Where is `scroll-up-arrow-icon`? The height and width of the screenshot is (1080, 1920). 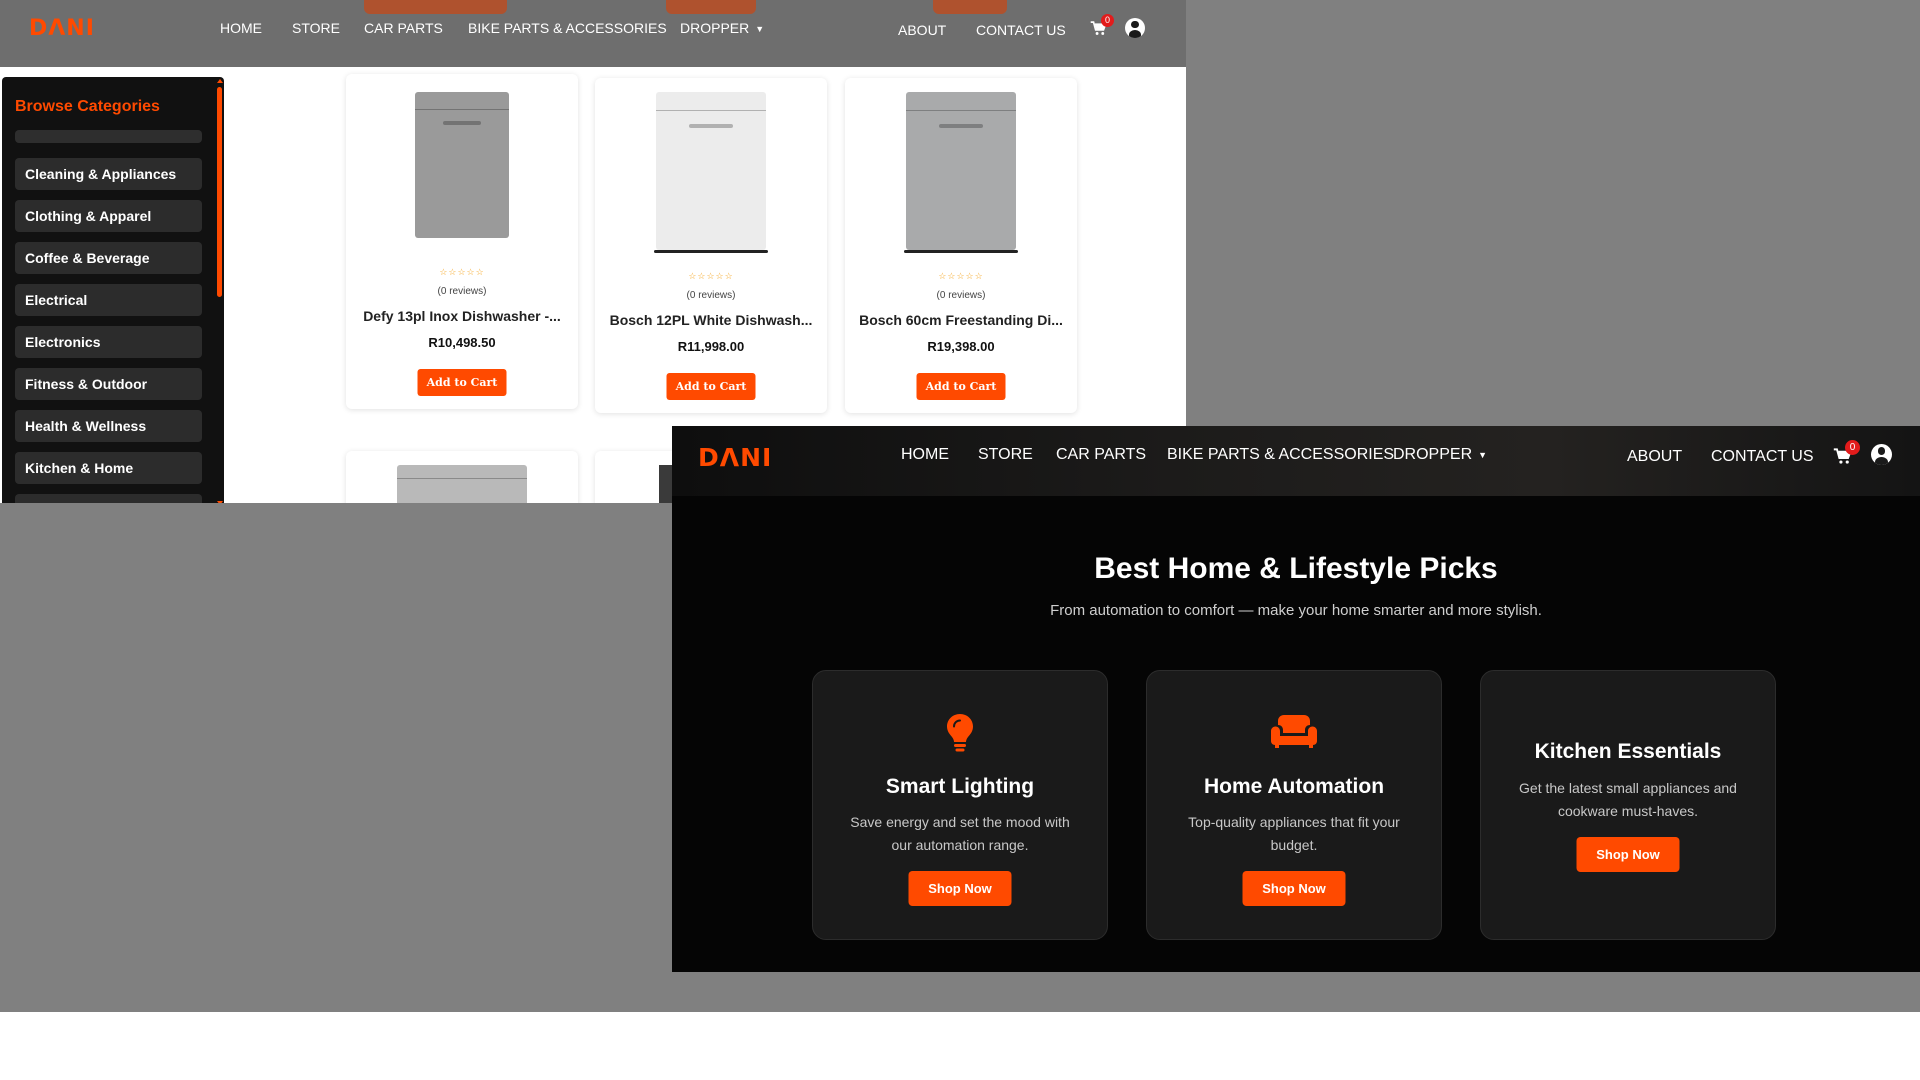 scroll-up-arrow-icon is located at coordinates (220, 81).